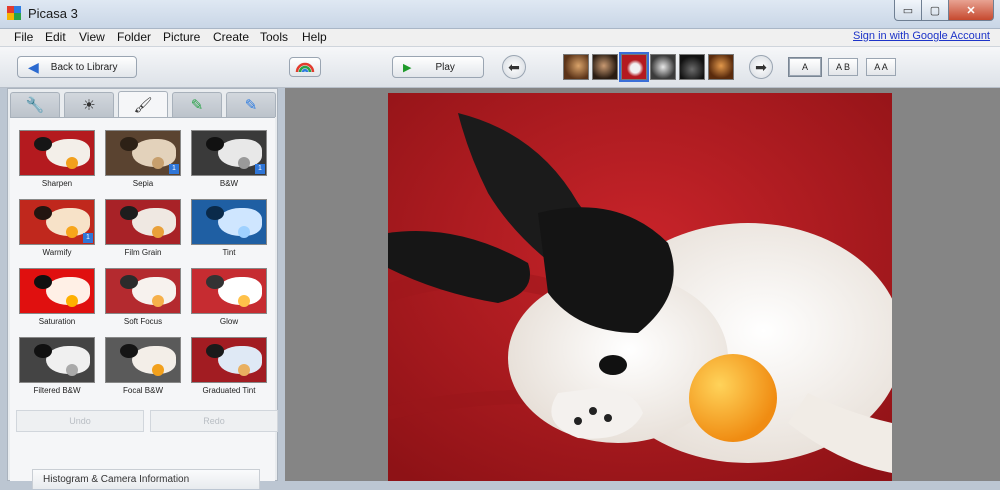  Describe the element at coordinates (634, 67) in the screenshot. I see `thumbnail-selected` at that location.